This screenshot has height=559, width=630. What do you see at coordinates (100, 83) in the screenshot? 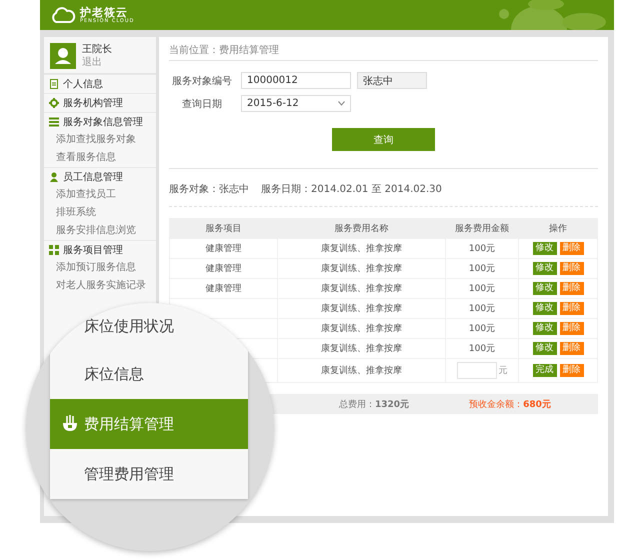
I see `sidebar-item: 个人信息` at bounding box center [100, 83].